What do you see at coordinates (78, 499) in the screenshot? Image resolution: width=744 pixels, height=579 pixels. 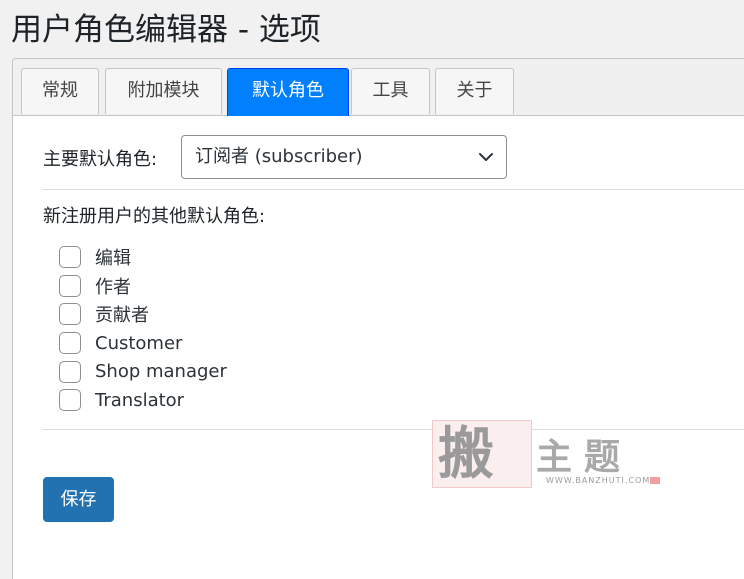 I see `save-button: 保存` at bounding box center [78, 499].